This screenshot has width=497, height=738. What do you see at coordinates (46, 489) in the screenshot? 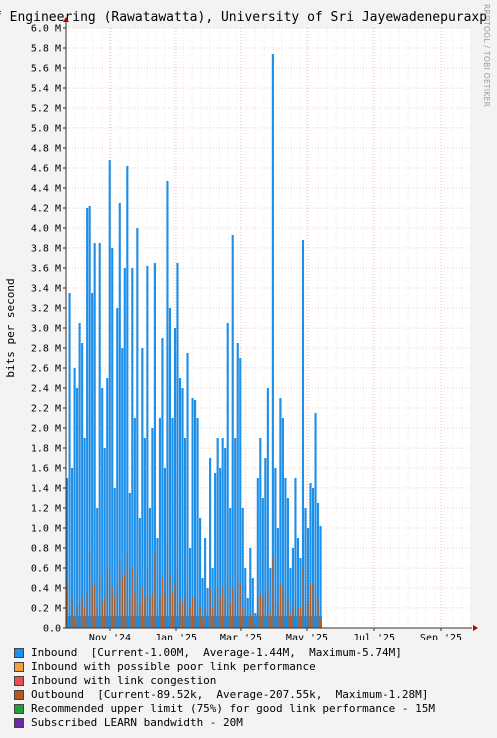
I see `y-tick-label: 1.4 M` at bounding box center [46, 489].